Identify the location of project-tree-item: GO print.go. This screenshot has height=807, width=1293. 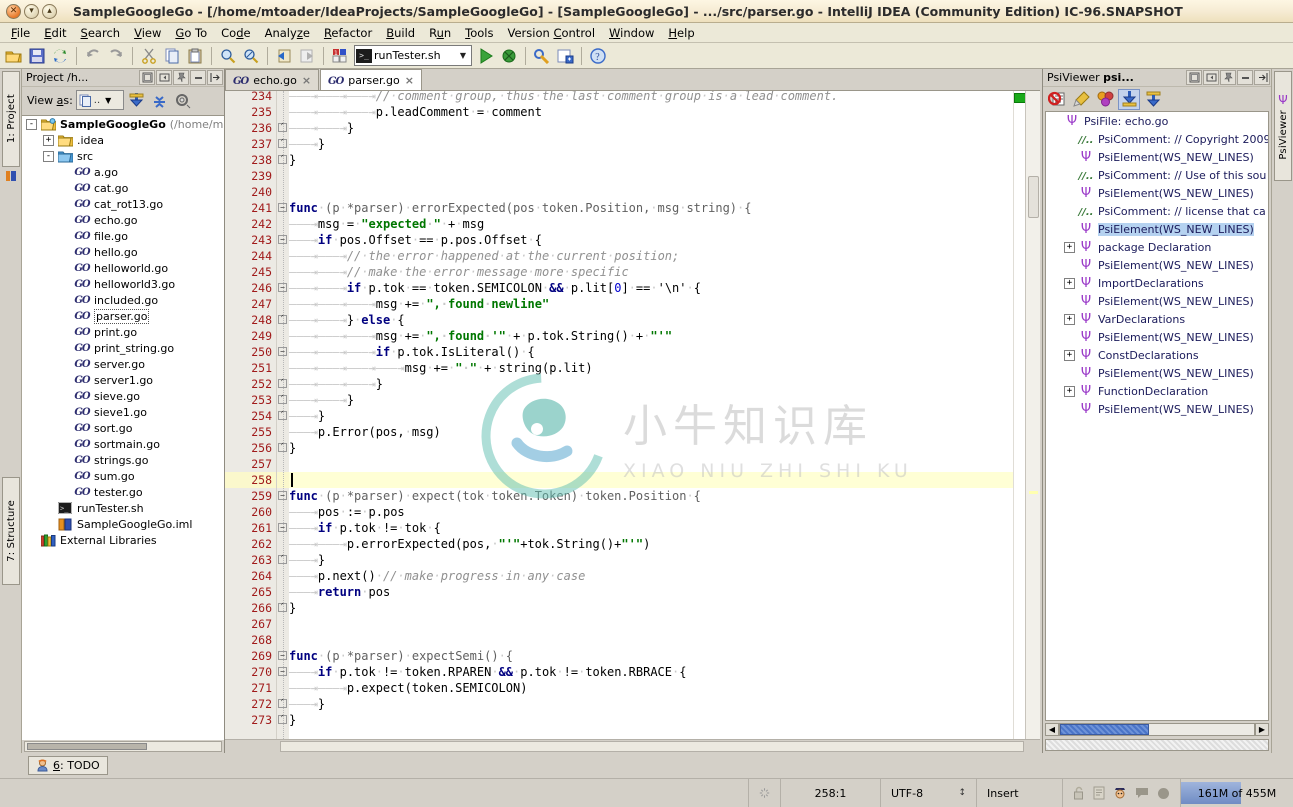
(123, 332).